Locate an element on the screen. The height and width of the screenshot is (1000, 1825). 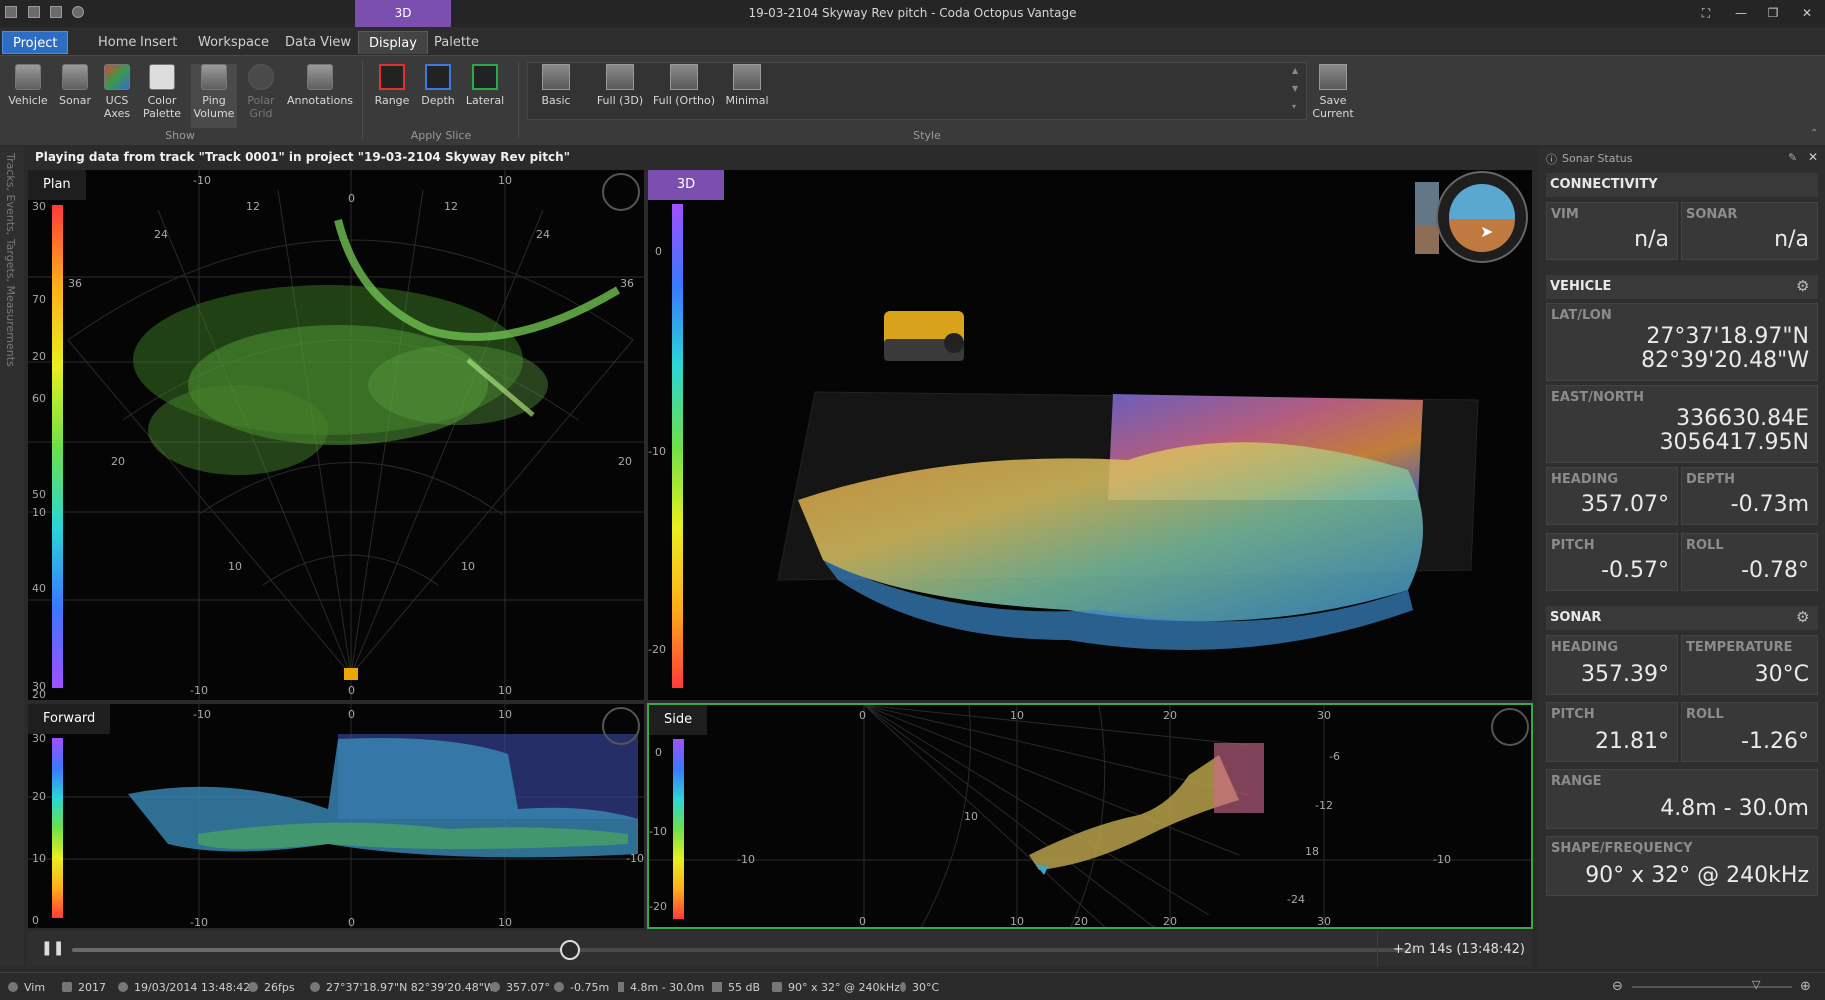
ribbon-collapse-icon: ⌃ is located at coordinates (1814, 133).